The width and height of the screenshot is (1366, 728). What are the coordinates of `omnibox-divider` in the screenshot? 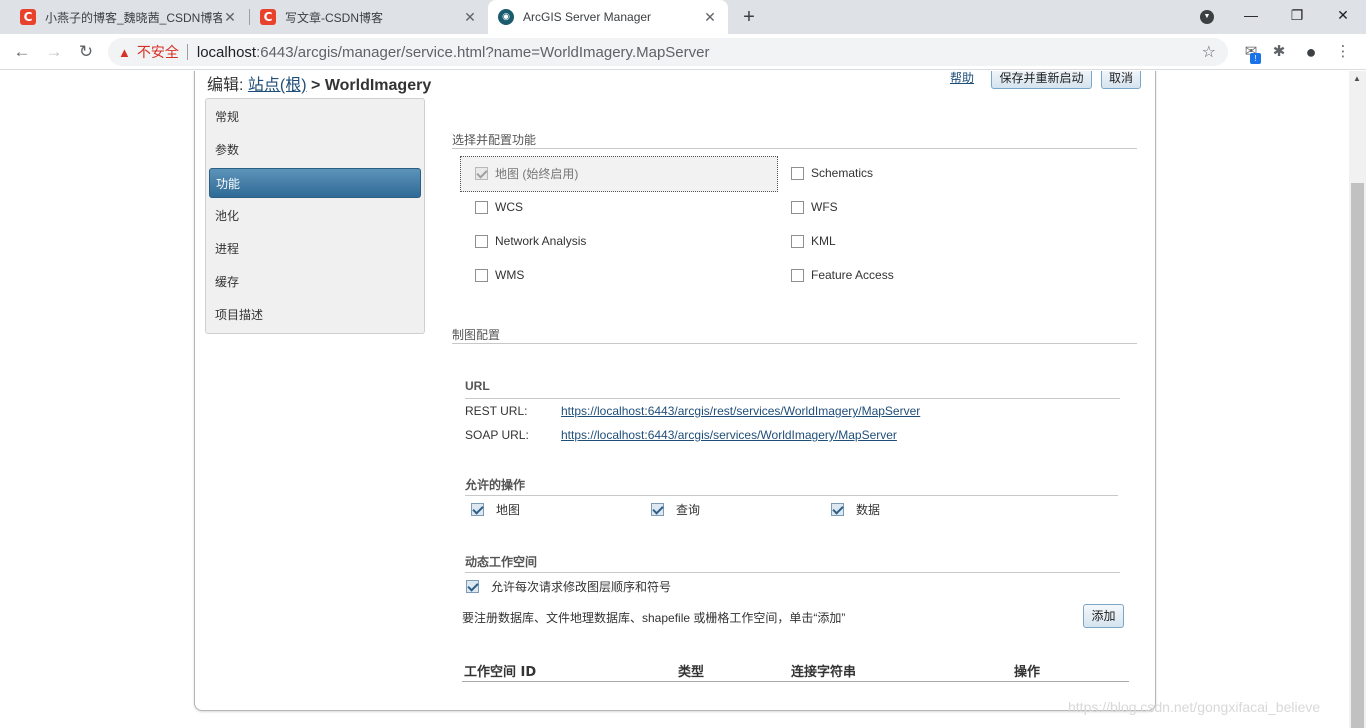 It's located at (187, 52).